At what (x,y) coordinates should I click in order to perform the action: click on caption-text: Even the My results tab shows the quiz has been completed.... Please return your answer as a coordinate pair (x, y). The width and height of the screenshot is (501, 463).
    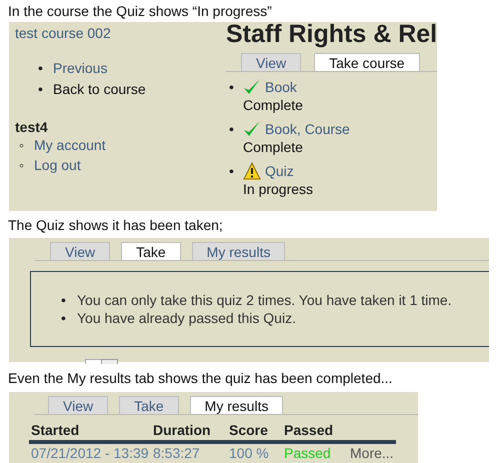
    Looking at the image, I should click on (200, 378).